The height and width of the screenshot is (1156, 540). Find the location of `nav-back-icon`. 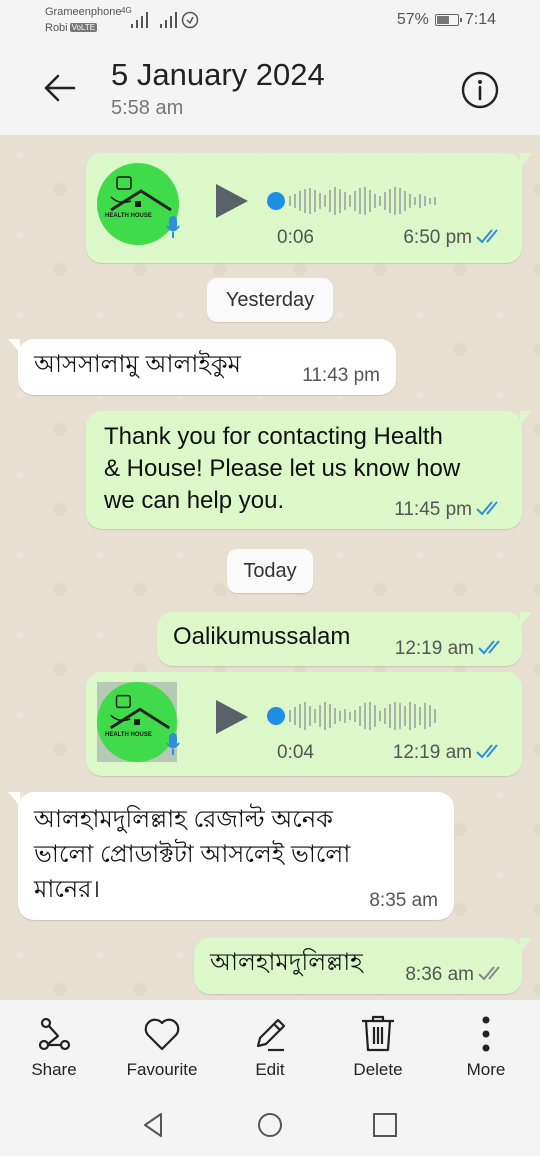

nav-back-icon is located at coordinates (154, 1125).